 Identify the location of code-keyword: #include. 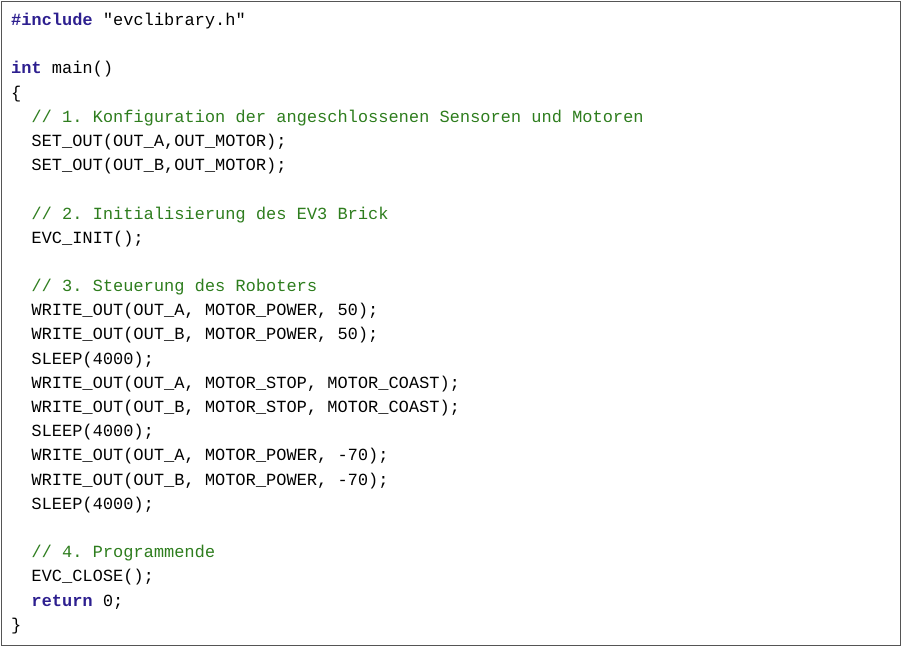
(52, 21).